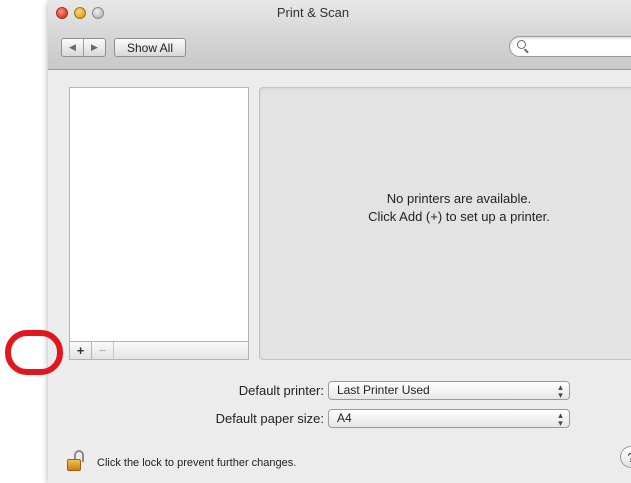  I want to click on default-printer-label: Default printer:, so click(281, 390).